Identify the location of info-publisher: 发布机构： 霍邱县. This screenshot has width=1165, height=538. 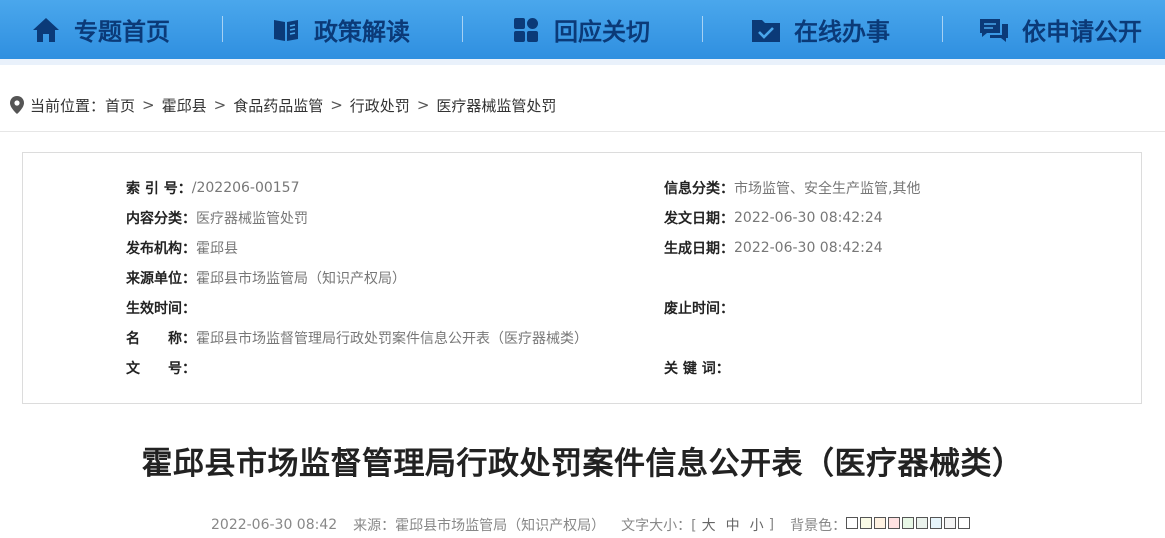
(182, 249).